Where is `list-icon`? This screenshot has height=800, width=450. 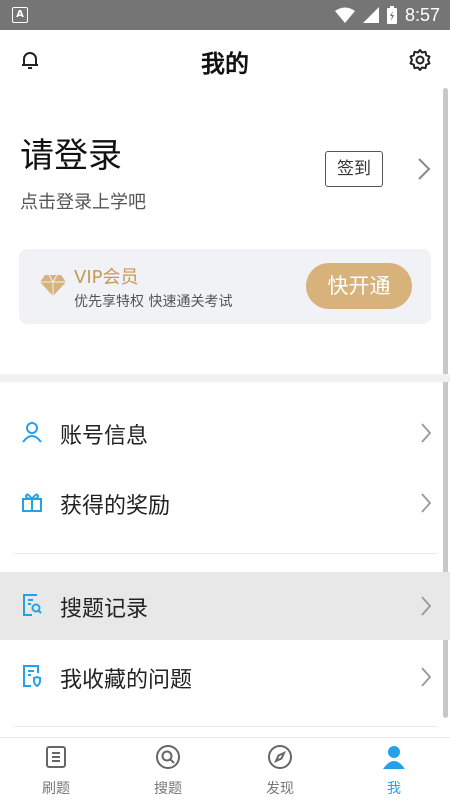
list-icon is located at coordinates (56, 757).